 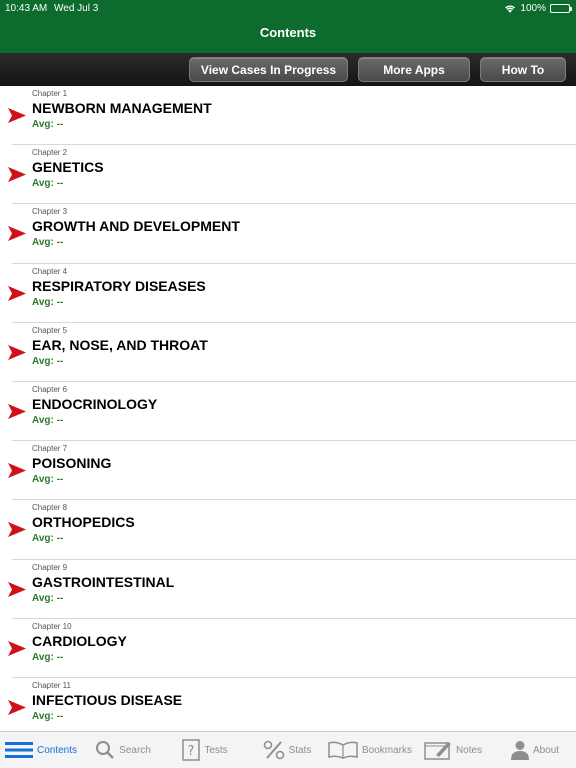 I want to click on status-bar: 10:43 AM Wed Jul 3 100%, so click(x=288, y=8).